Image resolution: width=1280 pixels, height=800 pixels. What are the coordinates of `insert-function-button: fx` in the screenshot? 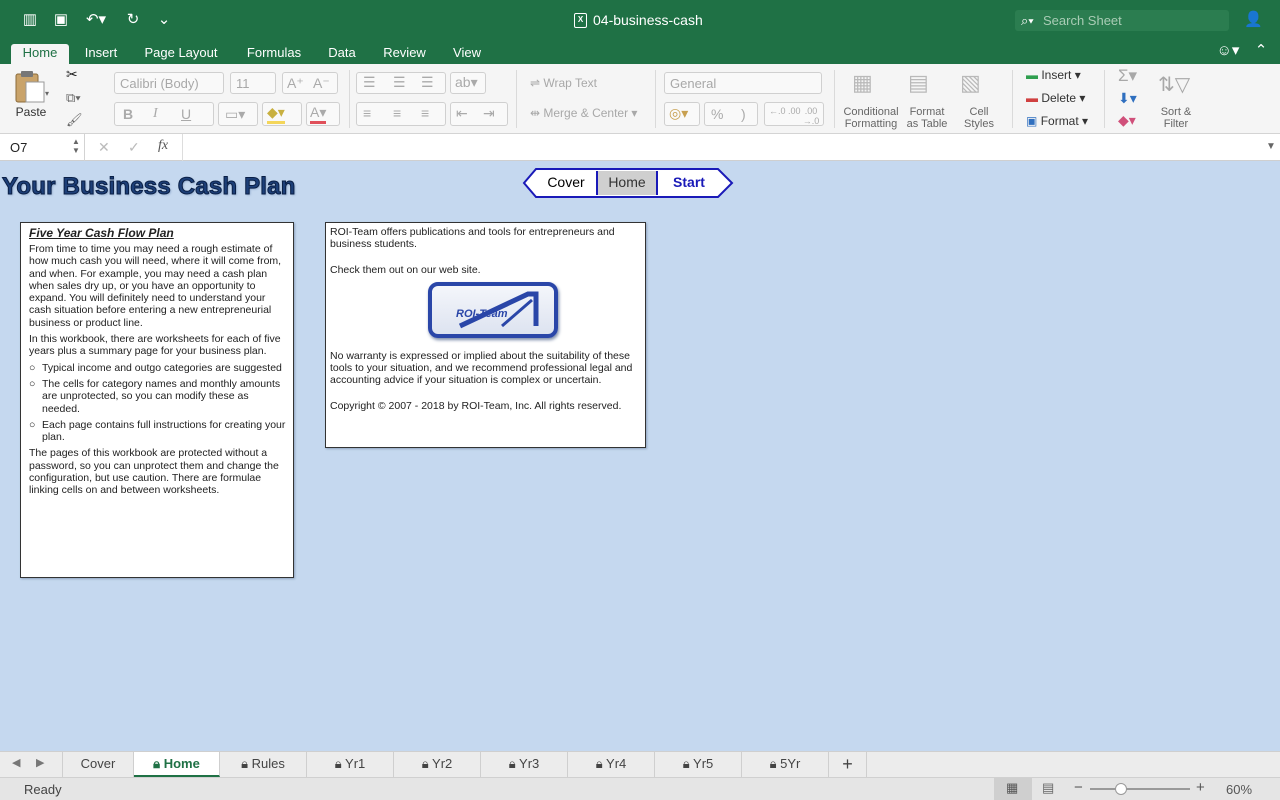 It's located at (163, 146).